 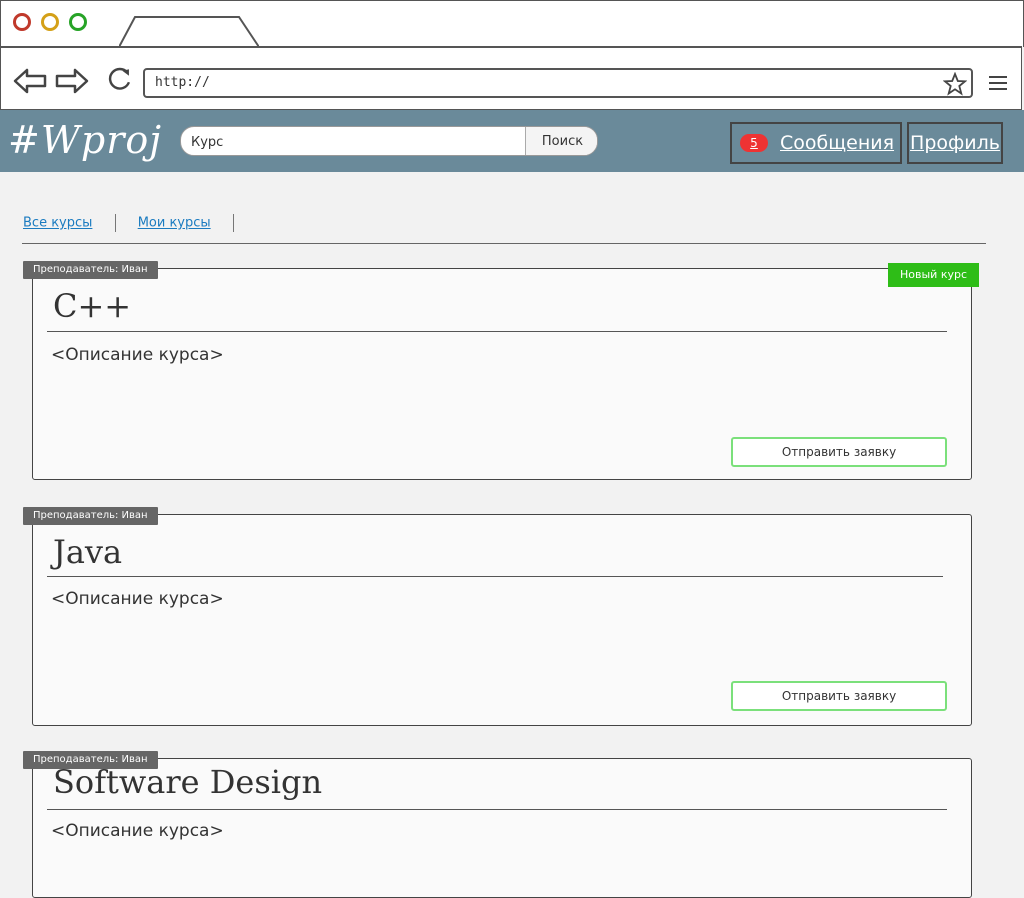 What do you see at coordinates (78, 22) in the screenshot?
I see `maximize-window-icon` at bounding box center [78, 22].